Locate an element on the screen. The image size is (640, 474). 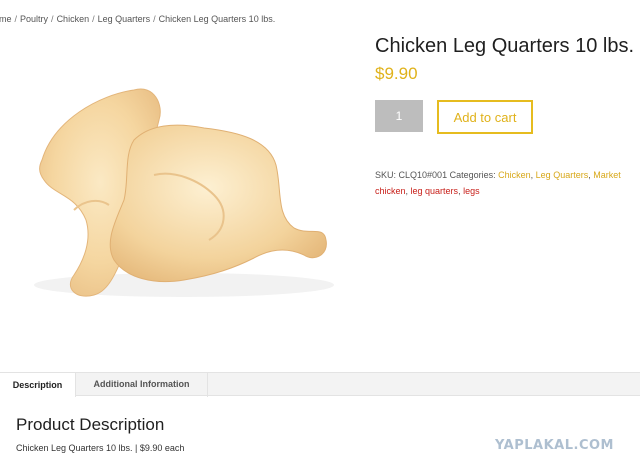
category-link-chicken: Chicken is located at coordinates (514, 175).